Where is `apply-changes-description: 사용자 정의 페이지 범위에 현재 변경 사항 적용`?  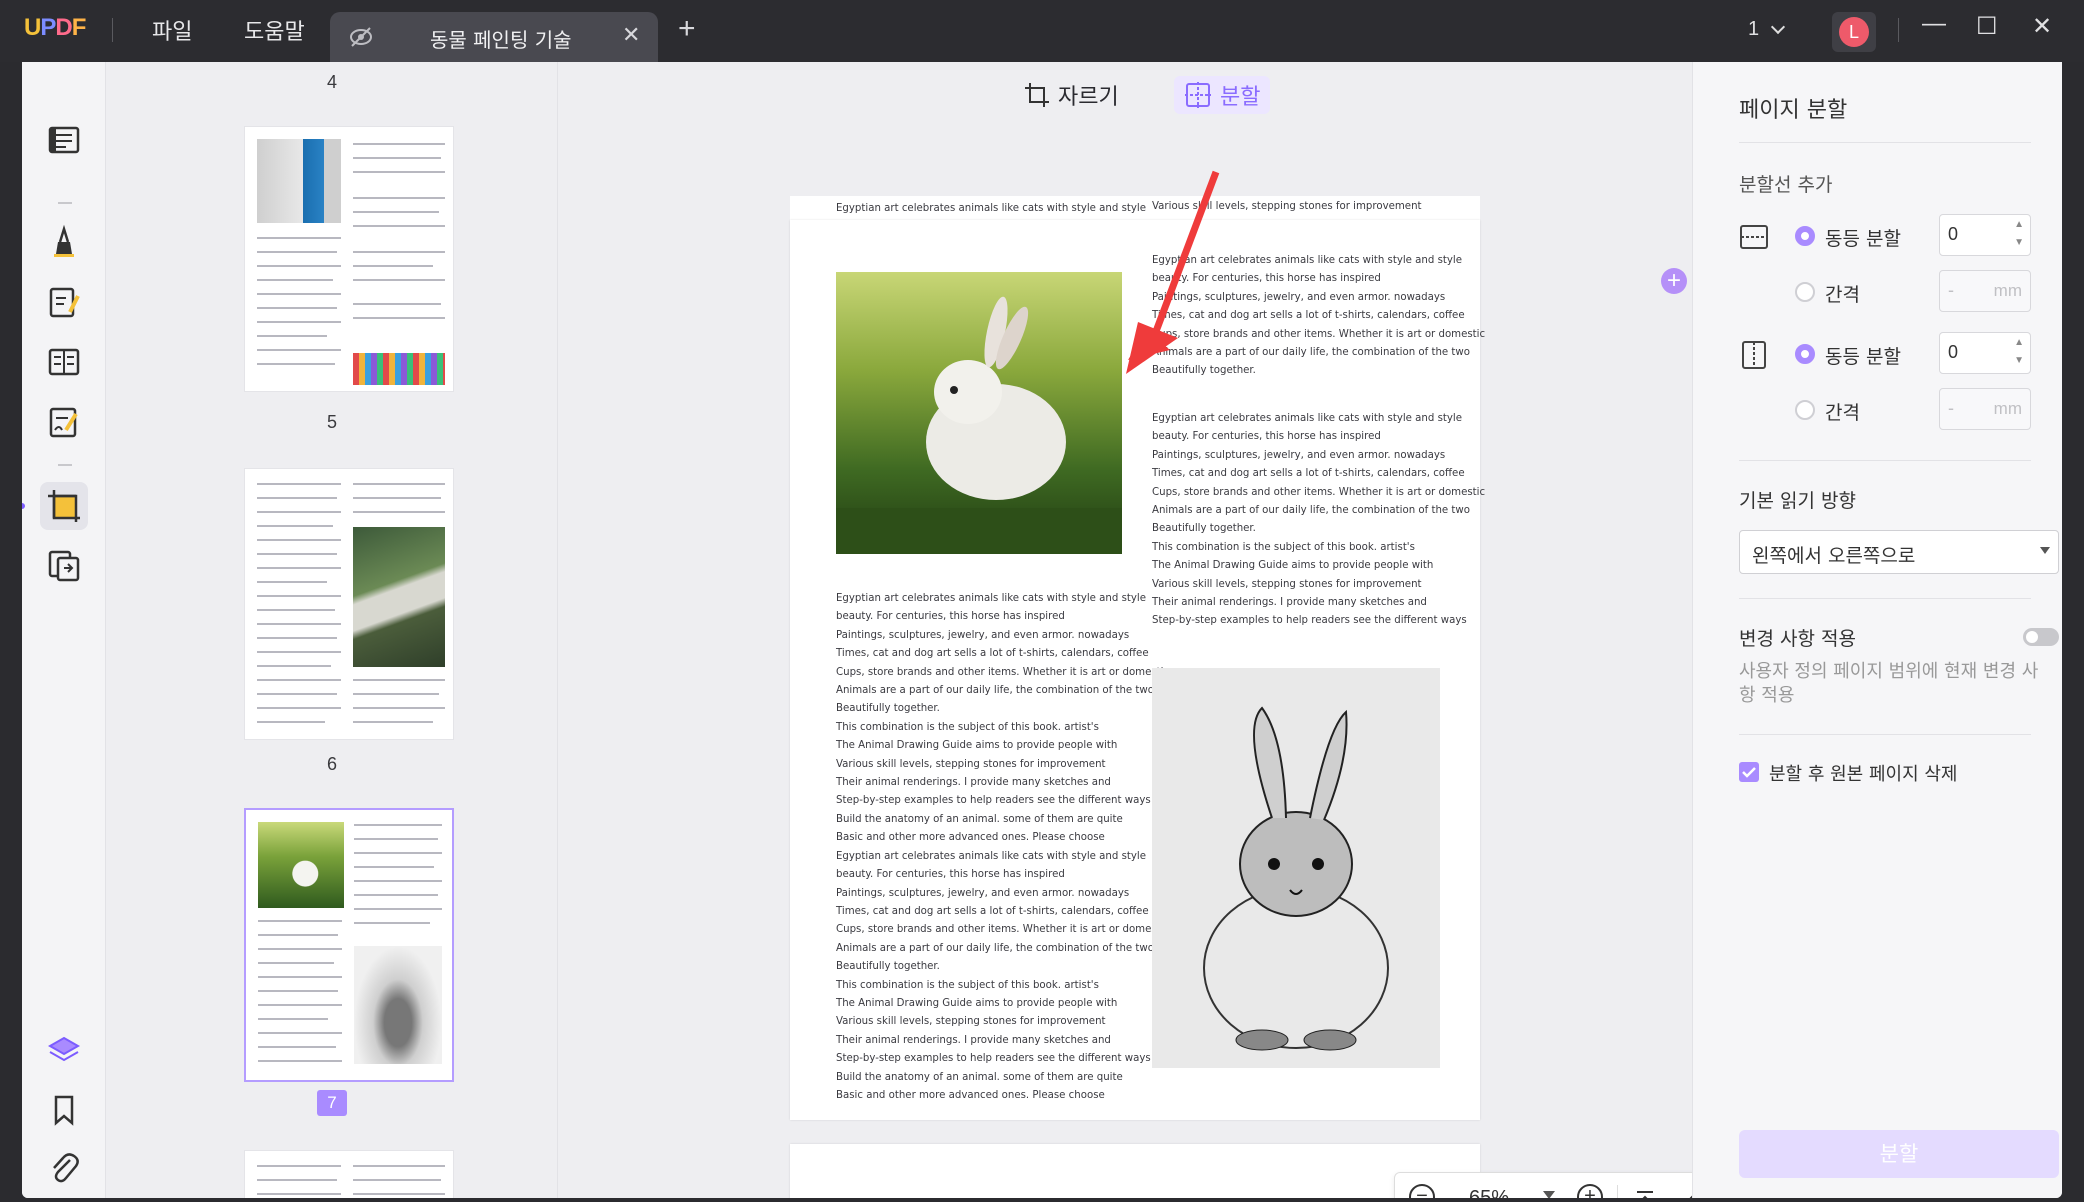 apply-changes-description: 사용자 정의 페이지 범위에 현재 변경 사항 적용 is located at coordinates (1889, 683).